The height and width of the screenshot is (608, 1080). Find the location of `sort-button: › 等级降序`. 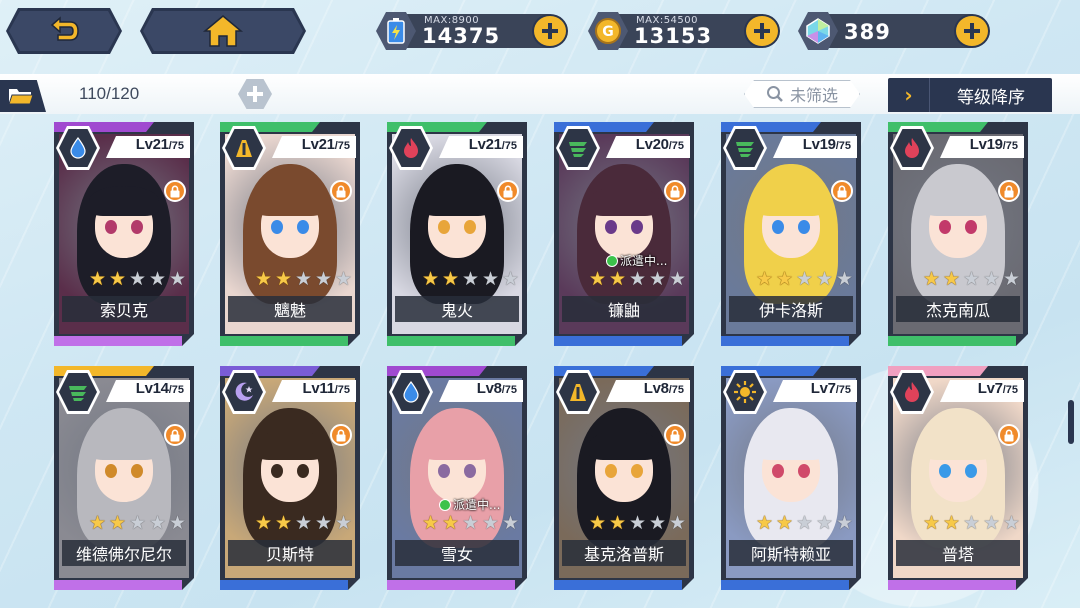

sort-button: › 等级降序 is located at coordinates (970, 95).